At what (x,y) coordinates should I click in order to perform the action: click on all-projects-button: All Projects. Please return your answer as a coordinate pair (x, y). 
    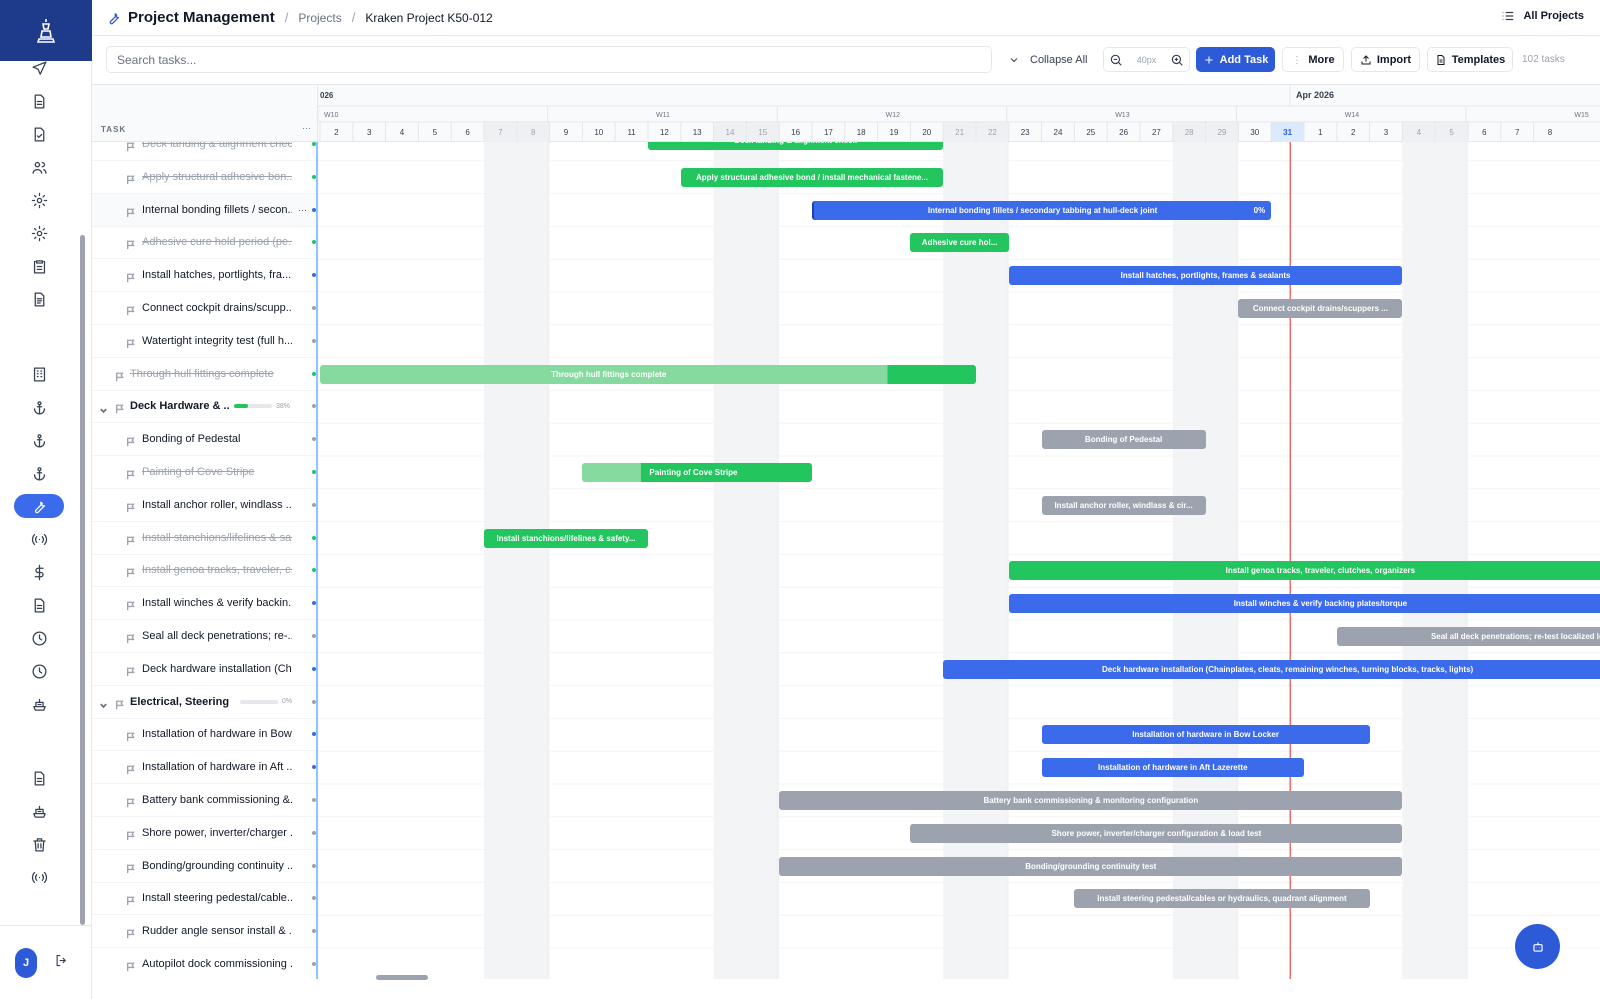
    Looking at the image, I should click on (1542, 16).